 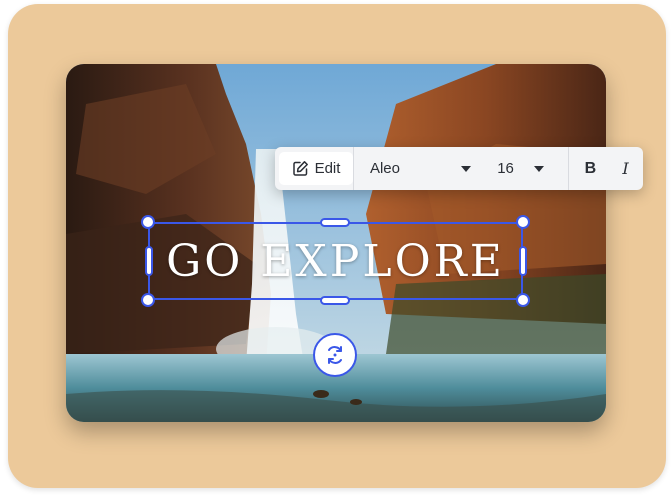 I want to click on text-selection-box: GO EXPLORE, so click(x=335, y=261).